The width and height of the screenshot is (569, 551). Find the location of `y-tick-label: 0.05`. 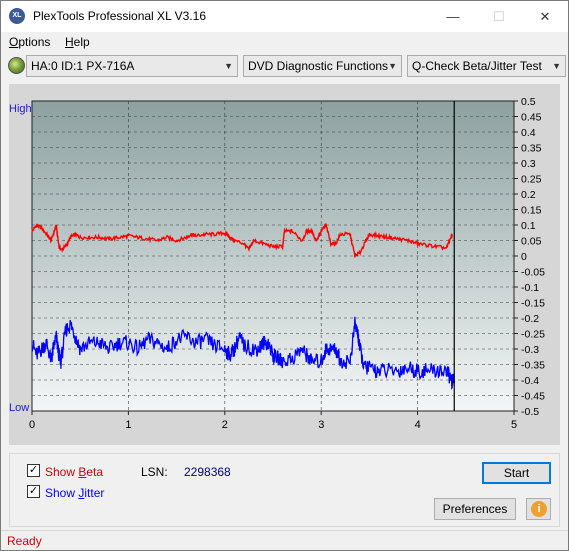

y-tick-label: 0.05 is located at coordinates (531, 242).